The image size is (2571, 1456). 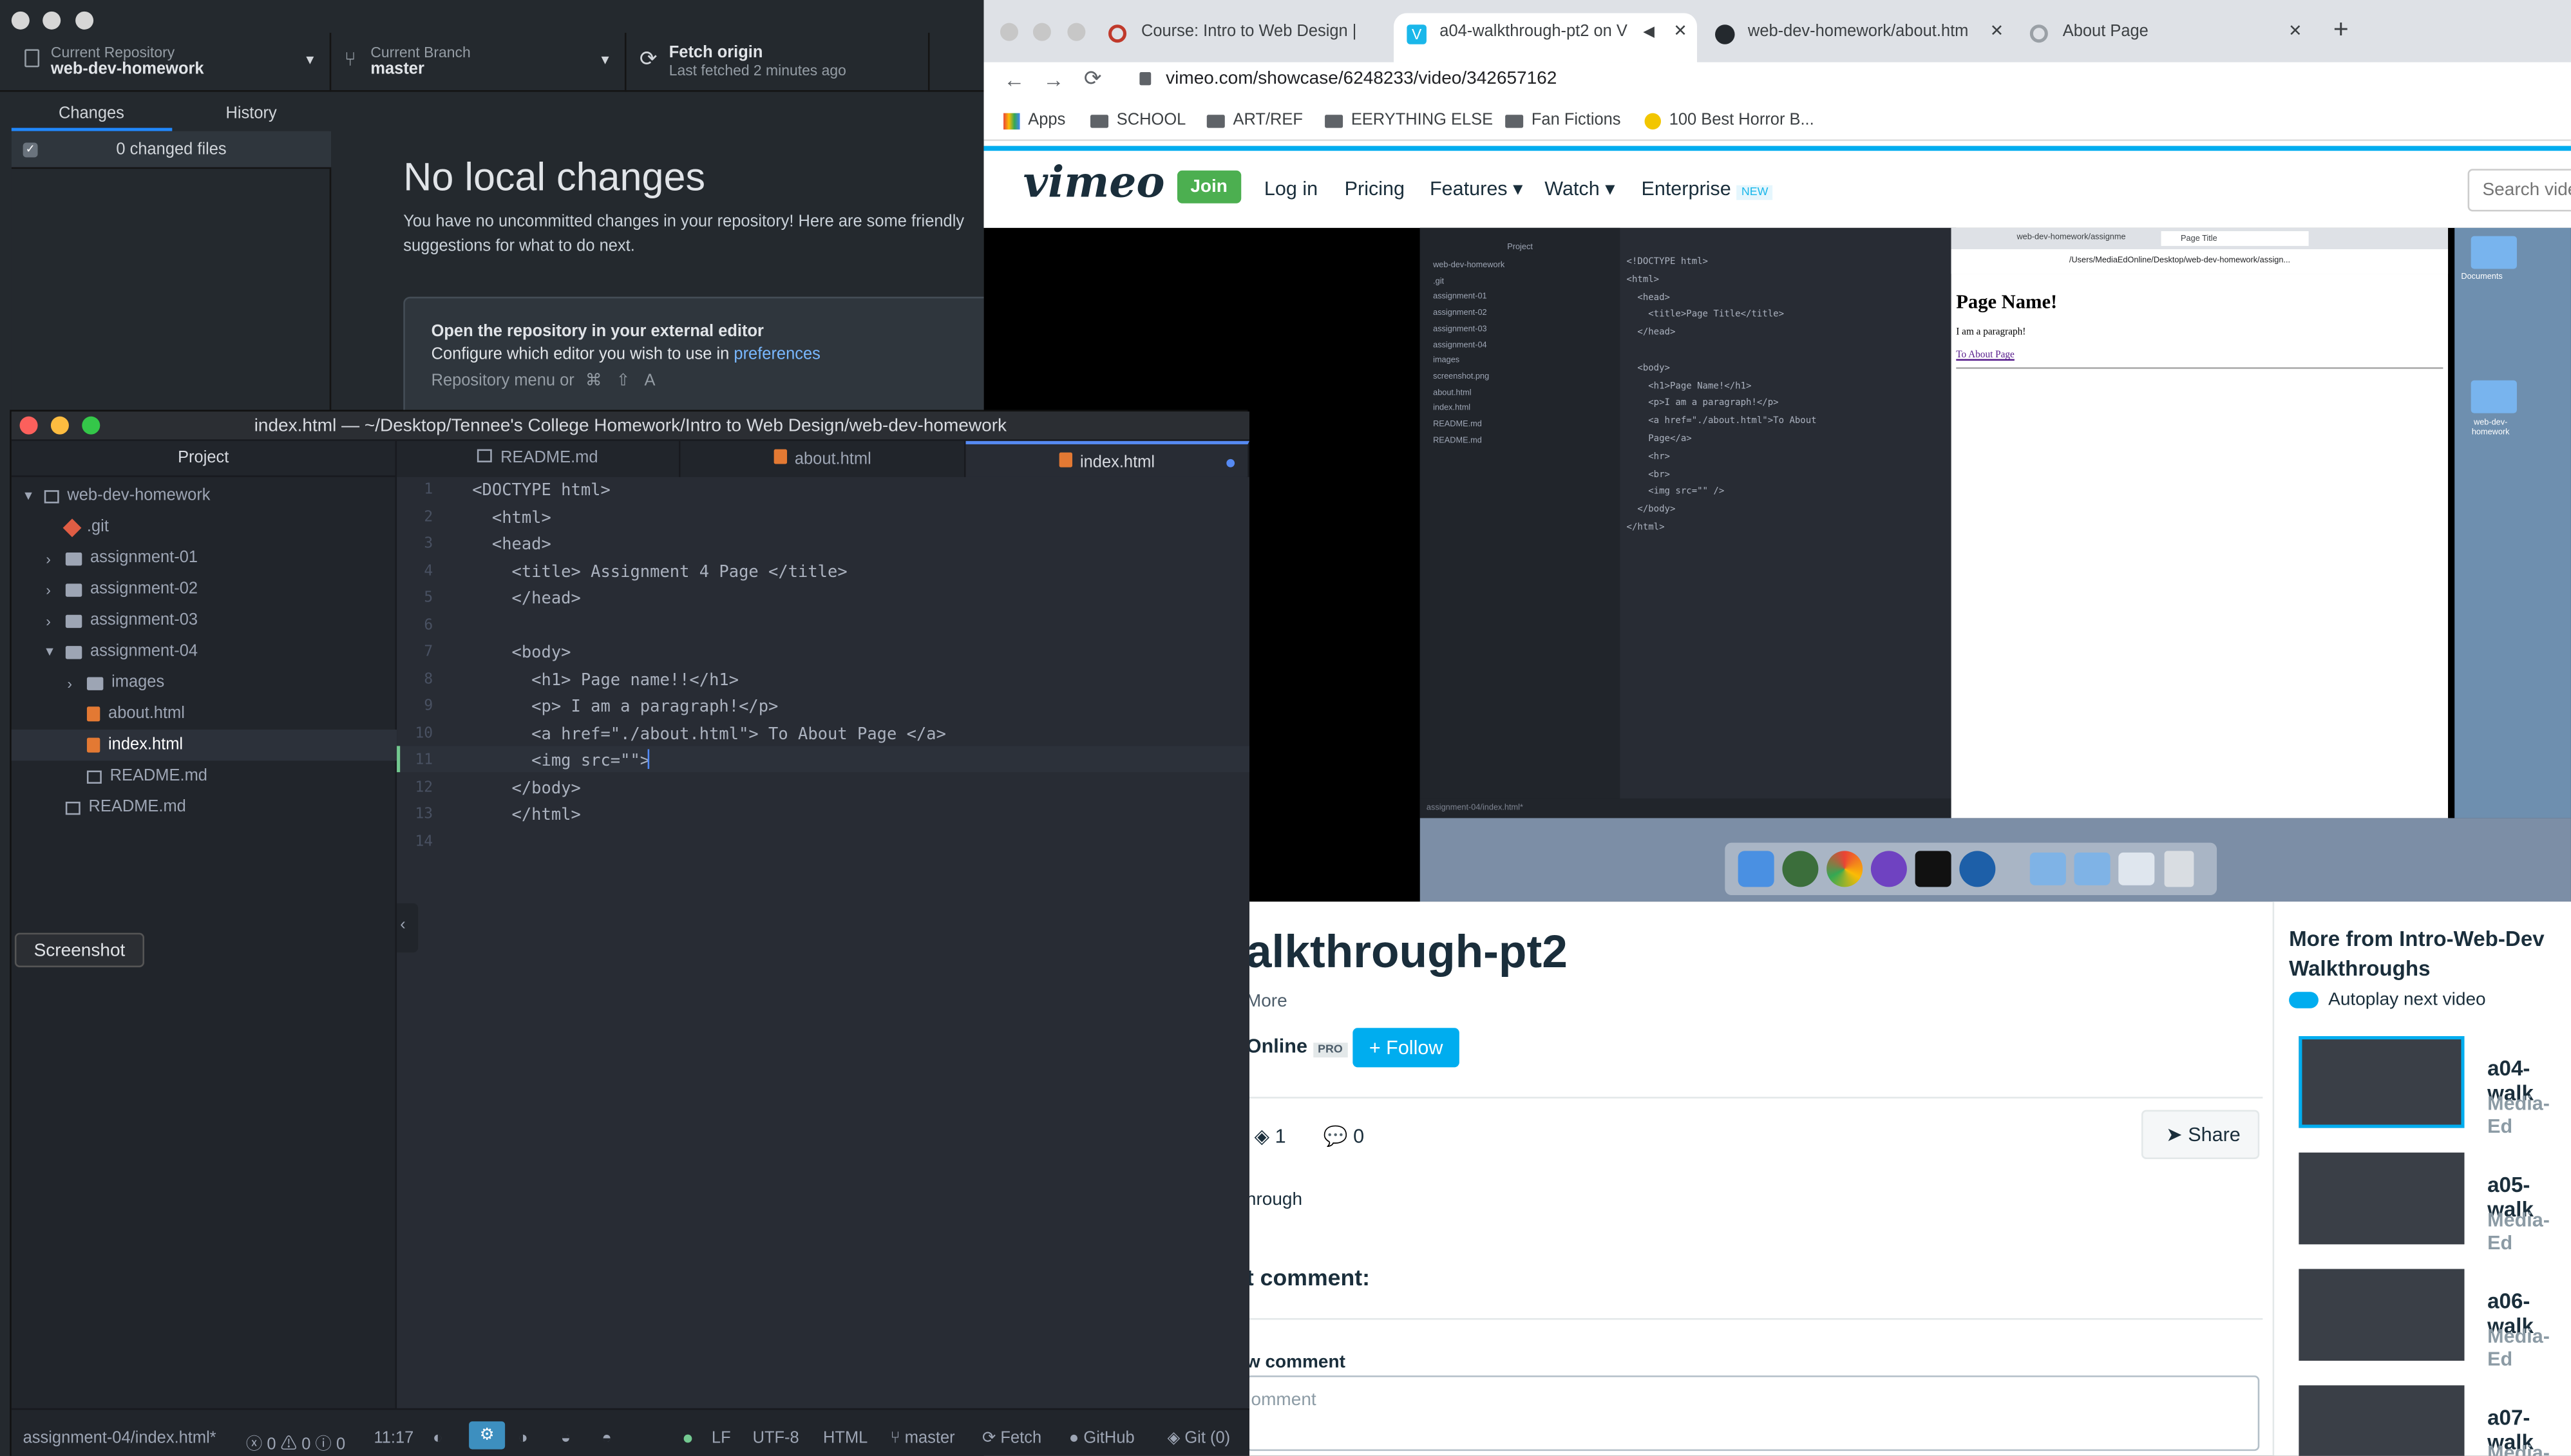 I want to click on code-line: <body>, so click(x=521, y=654).